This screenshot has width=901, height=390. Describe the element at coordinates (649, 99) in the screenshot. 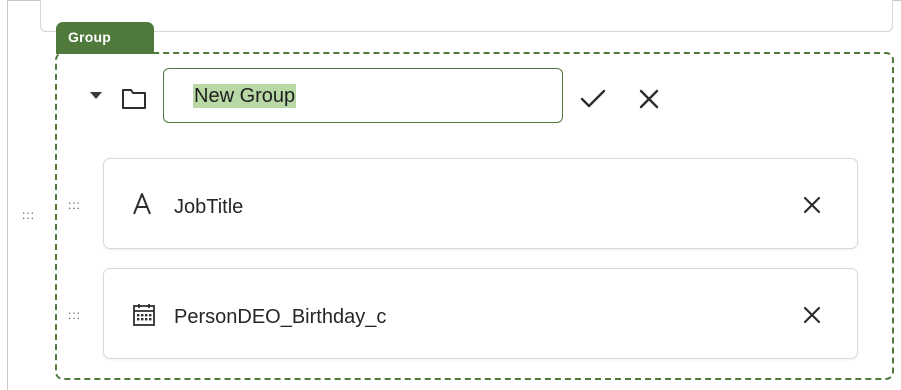

I see `cancel-close-icon` at that location.